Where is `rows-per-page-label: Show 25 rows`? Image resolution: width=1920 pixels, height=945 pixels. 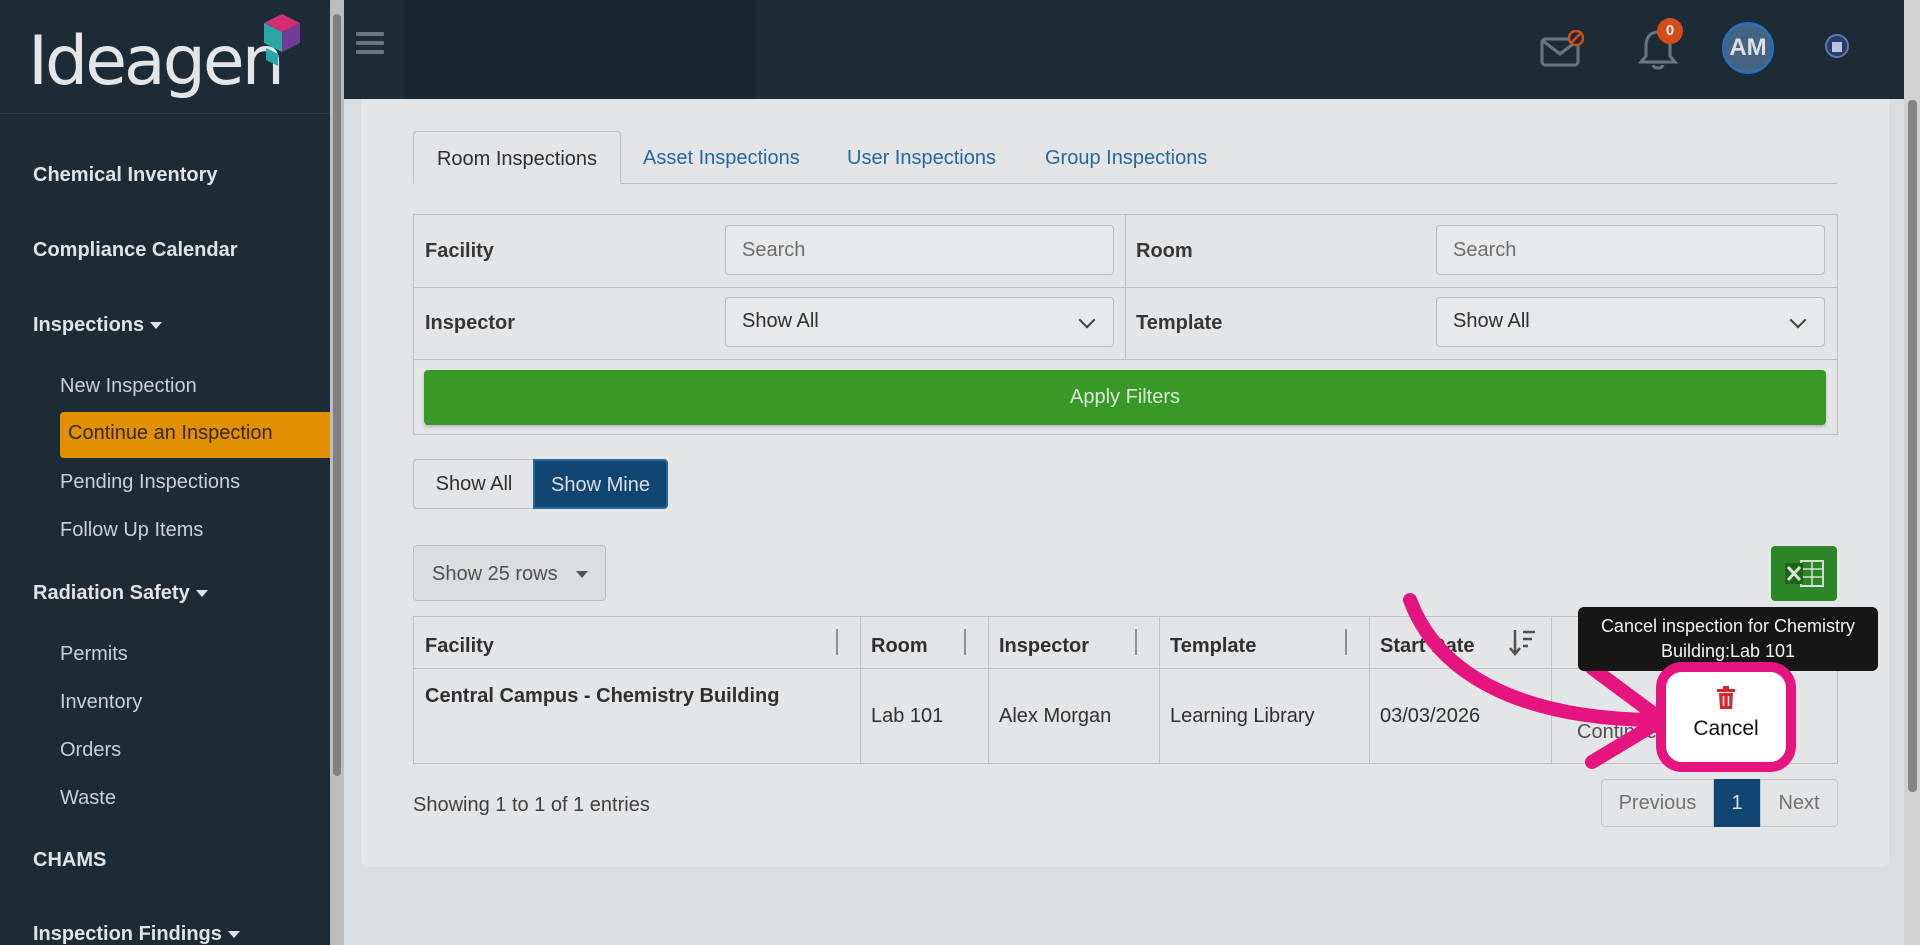 rows-per-page-label: Show 25 rows is located at coordinates (495, 574).